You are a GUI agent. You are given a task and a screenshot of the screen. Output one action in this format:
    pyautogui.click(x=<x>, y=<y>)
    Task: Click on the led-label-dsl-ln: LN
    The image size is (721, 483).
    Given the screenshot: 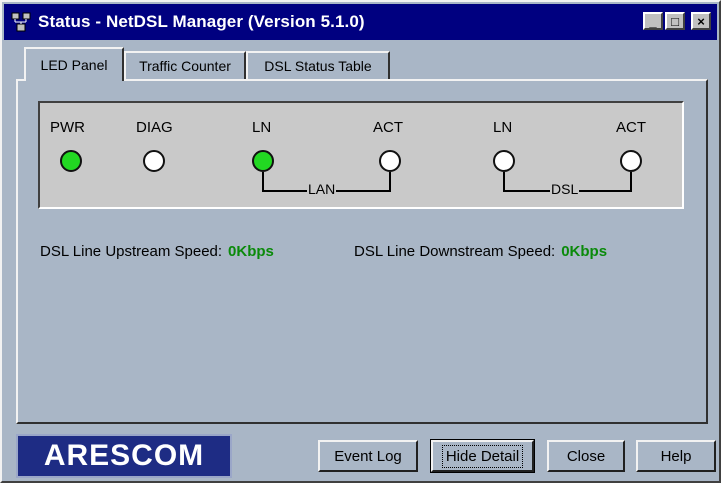 What is the action you would take?
    pyautogui.click(x=503, y=127)
    